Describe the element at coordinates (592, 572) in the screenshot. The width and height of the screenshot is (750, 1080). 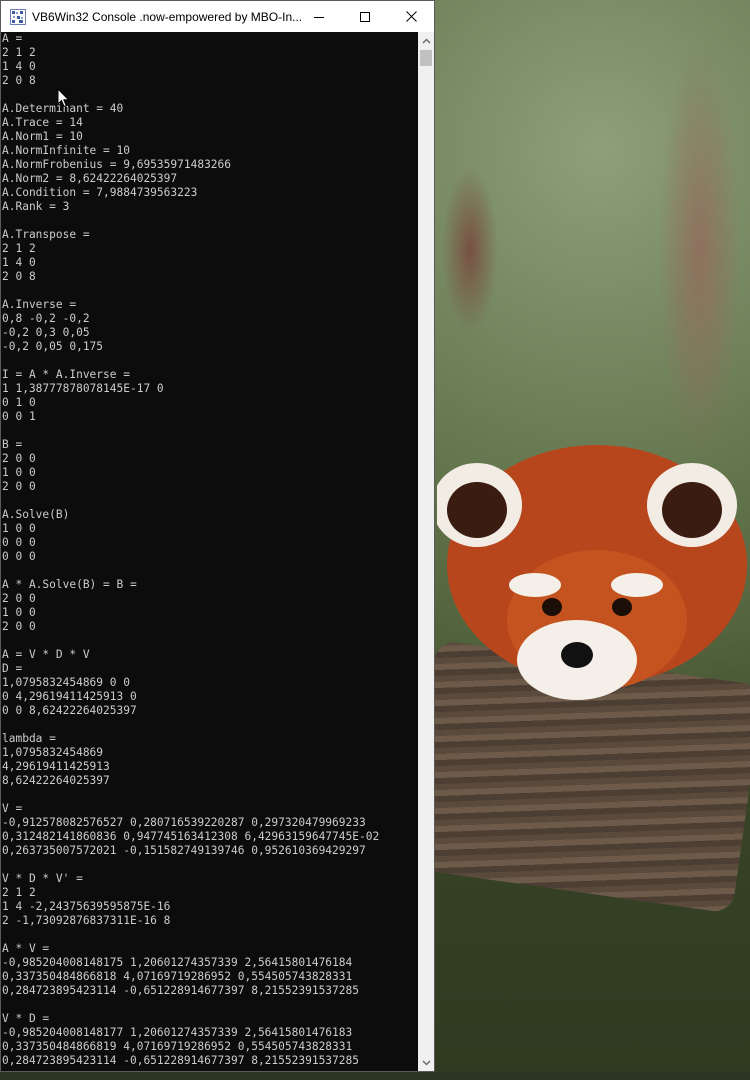
I see `wallpaper-red-panda` at that location.